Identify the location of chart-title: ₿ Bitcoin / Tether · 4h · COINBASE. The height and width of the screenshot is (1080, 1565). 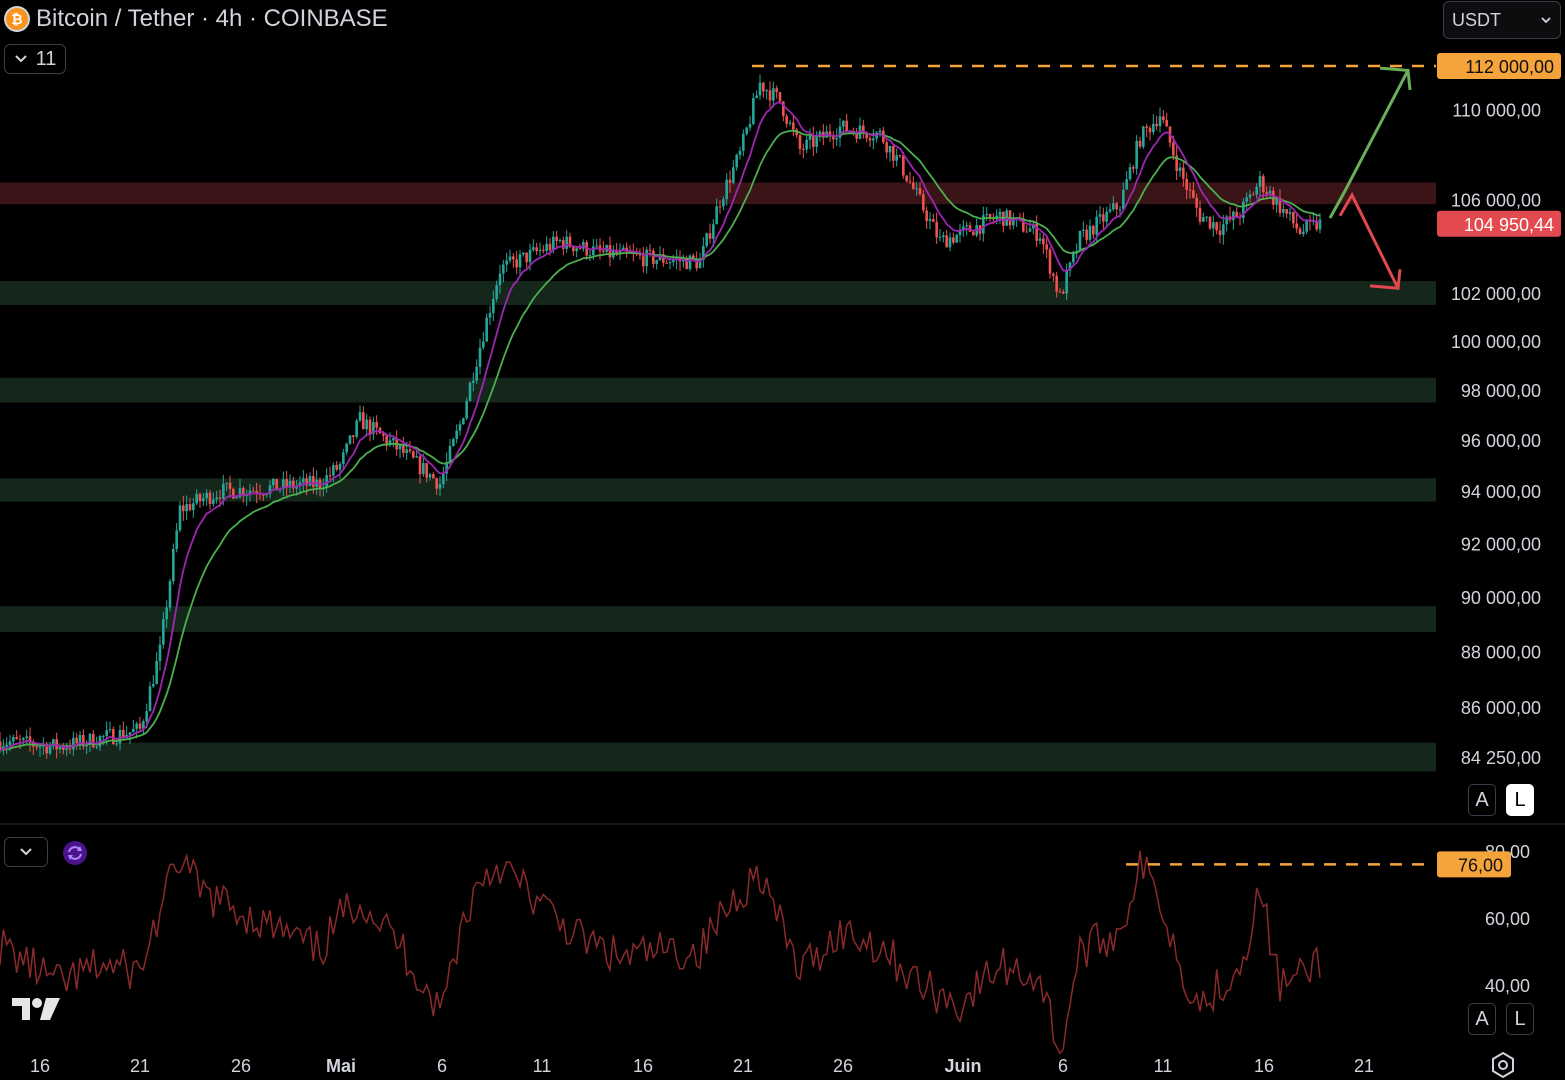
(197, 19).